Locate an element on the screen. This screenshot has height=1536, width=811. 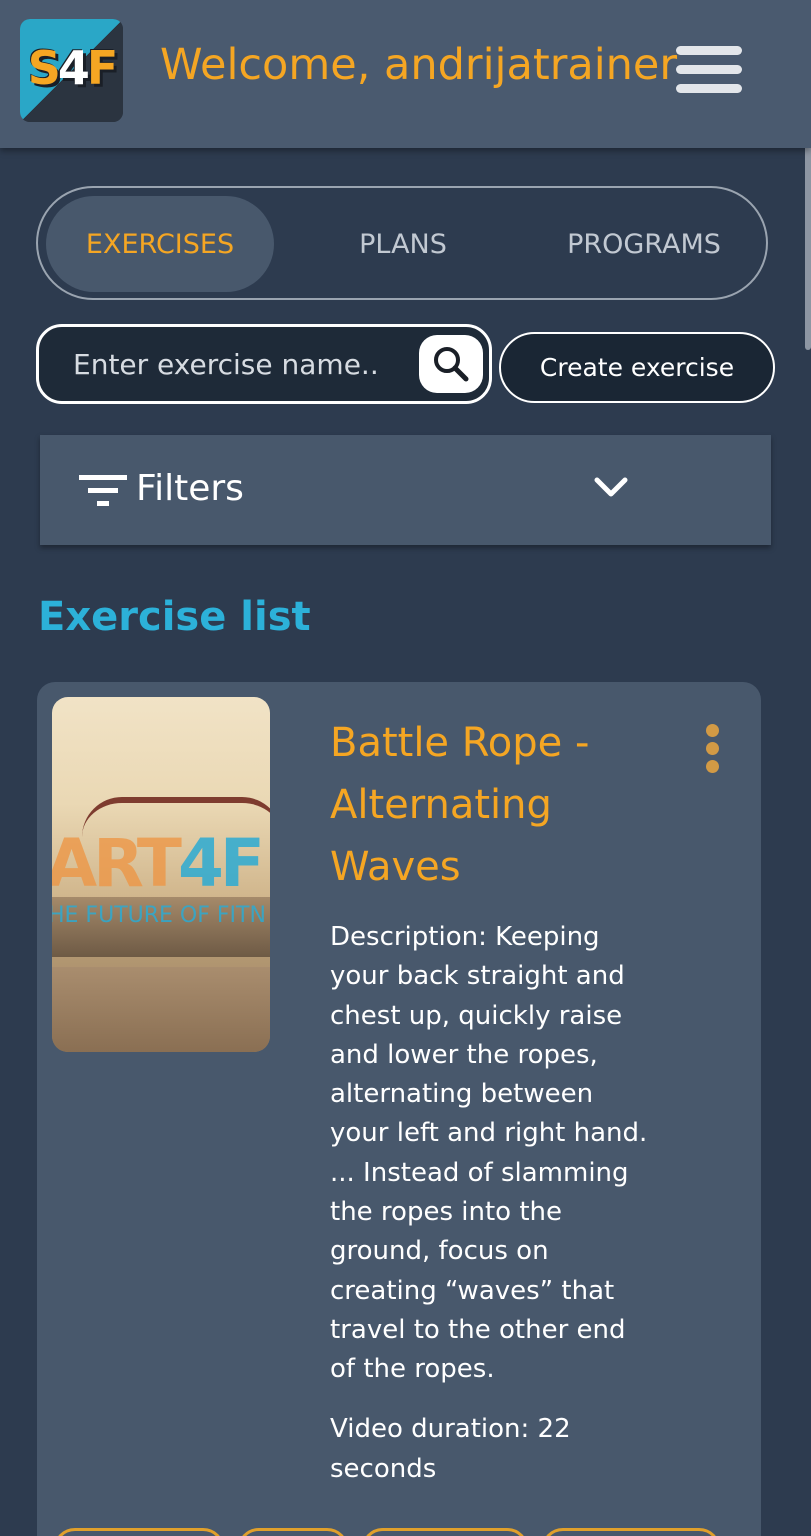
filters-label: Filters is located at coordinates (190, 488).